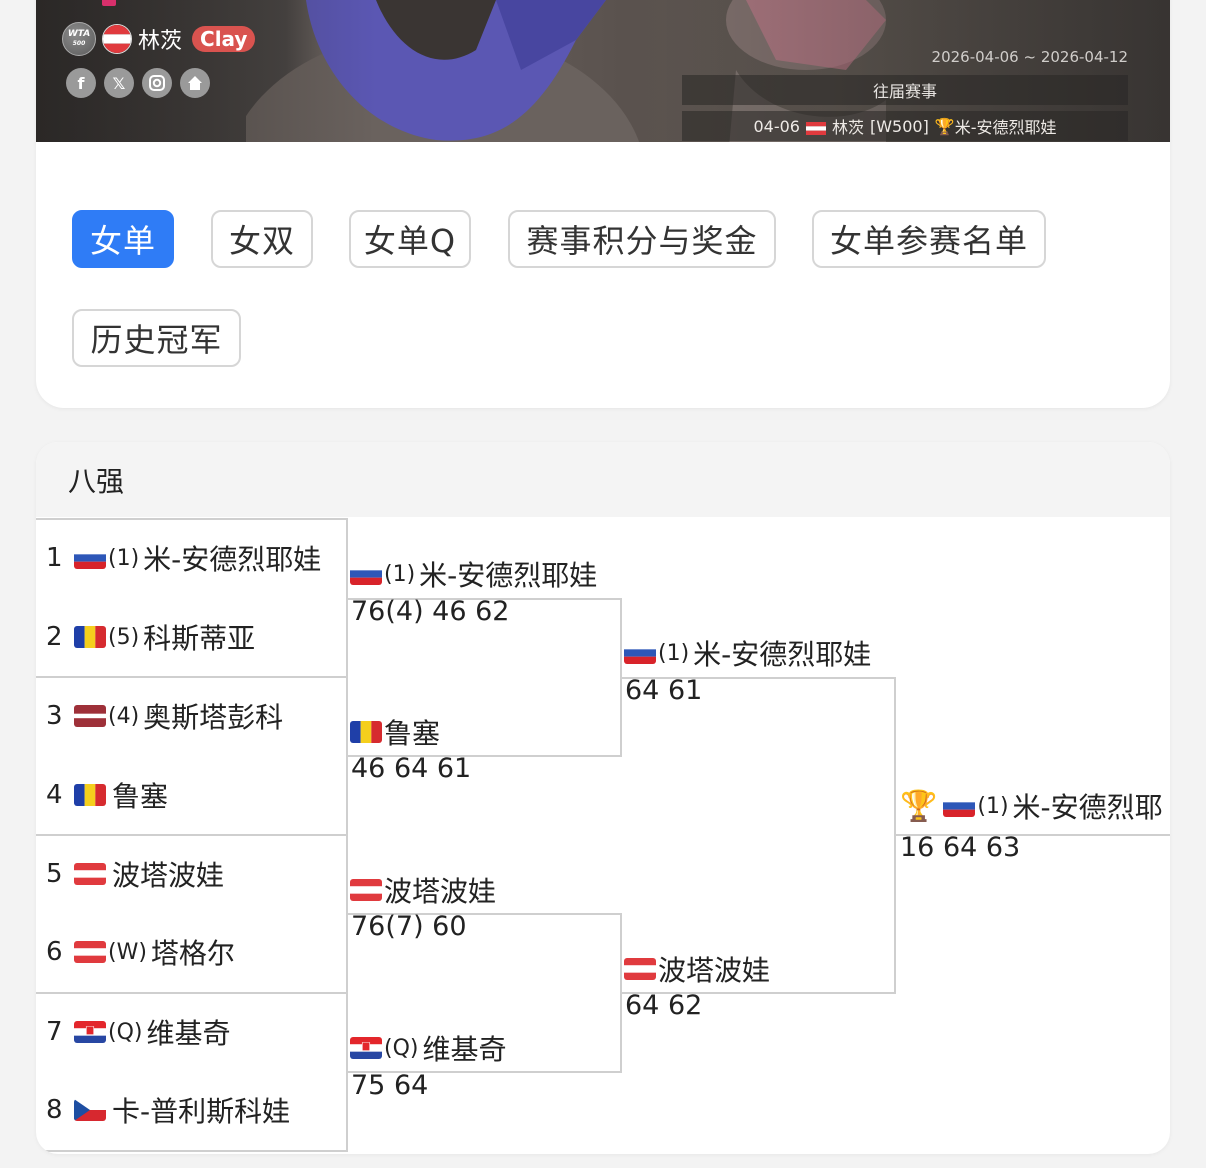 The width and height of the screenshot is (1206, 1168). Describe the element at coordinates (157, 83) in the screenshot. I see `instagram-icon` at that location.